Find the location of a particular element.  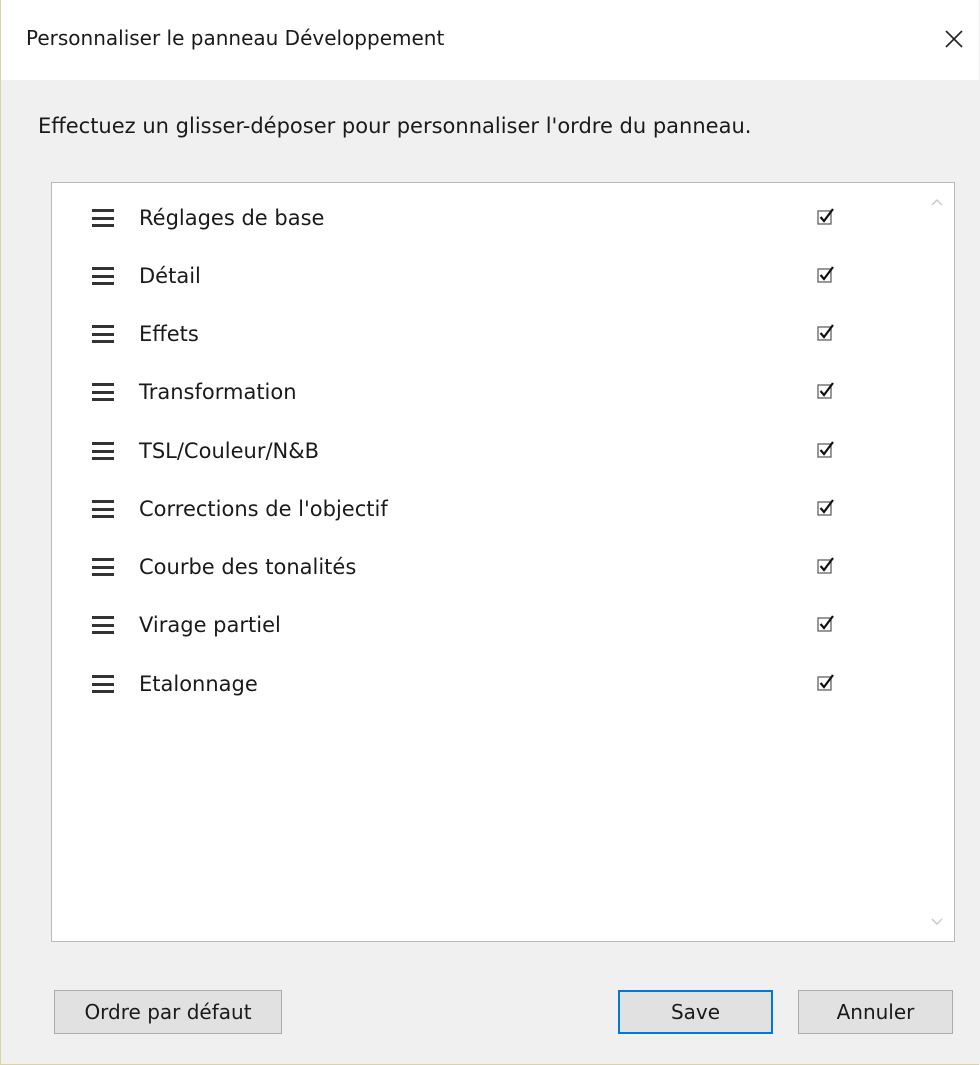

list-item-label: Transformation is located at coordinates (218, 392).